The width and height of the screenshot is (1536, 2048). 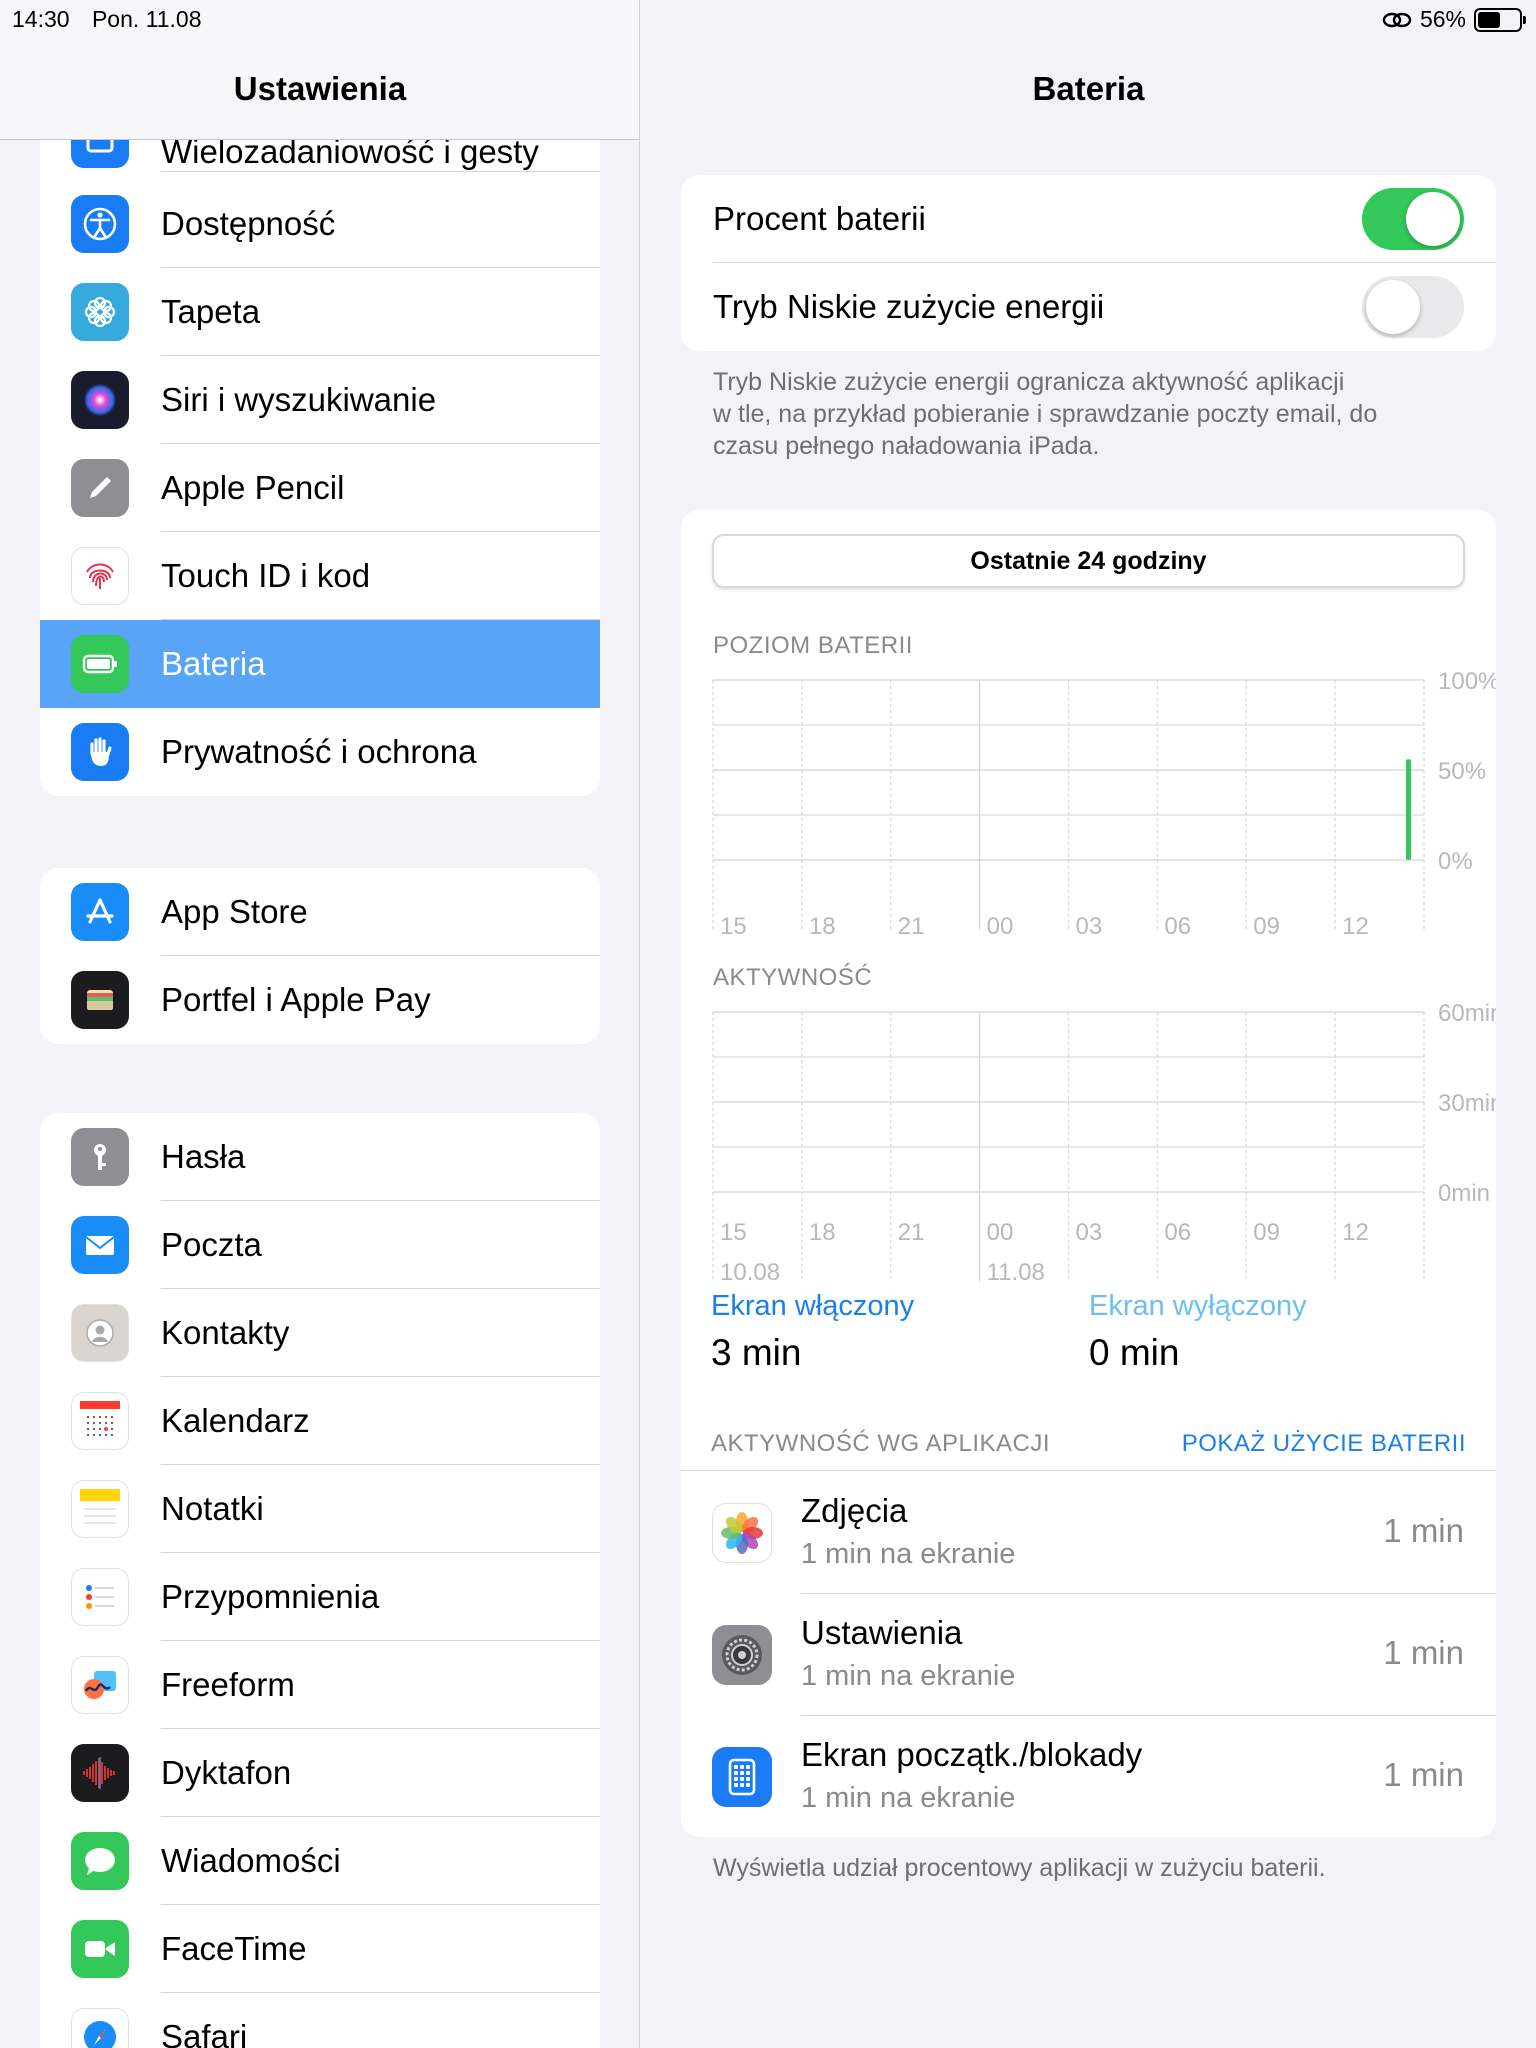 I want to click on sidebar-item-facetime: FaceTime, so click(x=320, y=1949).